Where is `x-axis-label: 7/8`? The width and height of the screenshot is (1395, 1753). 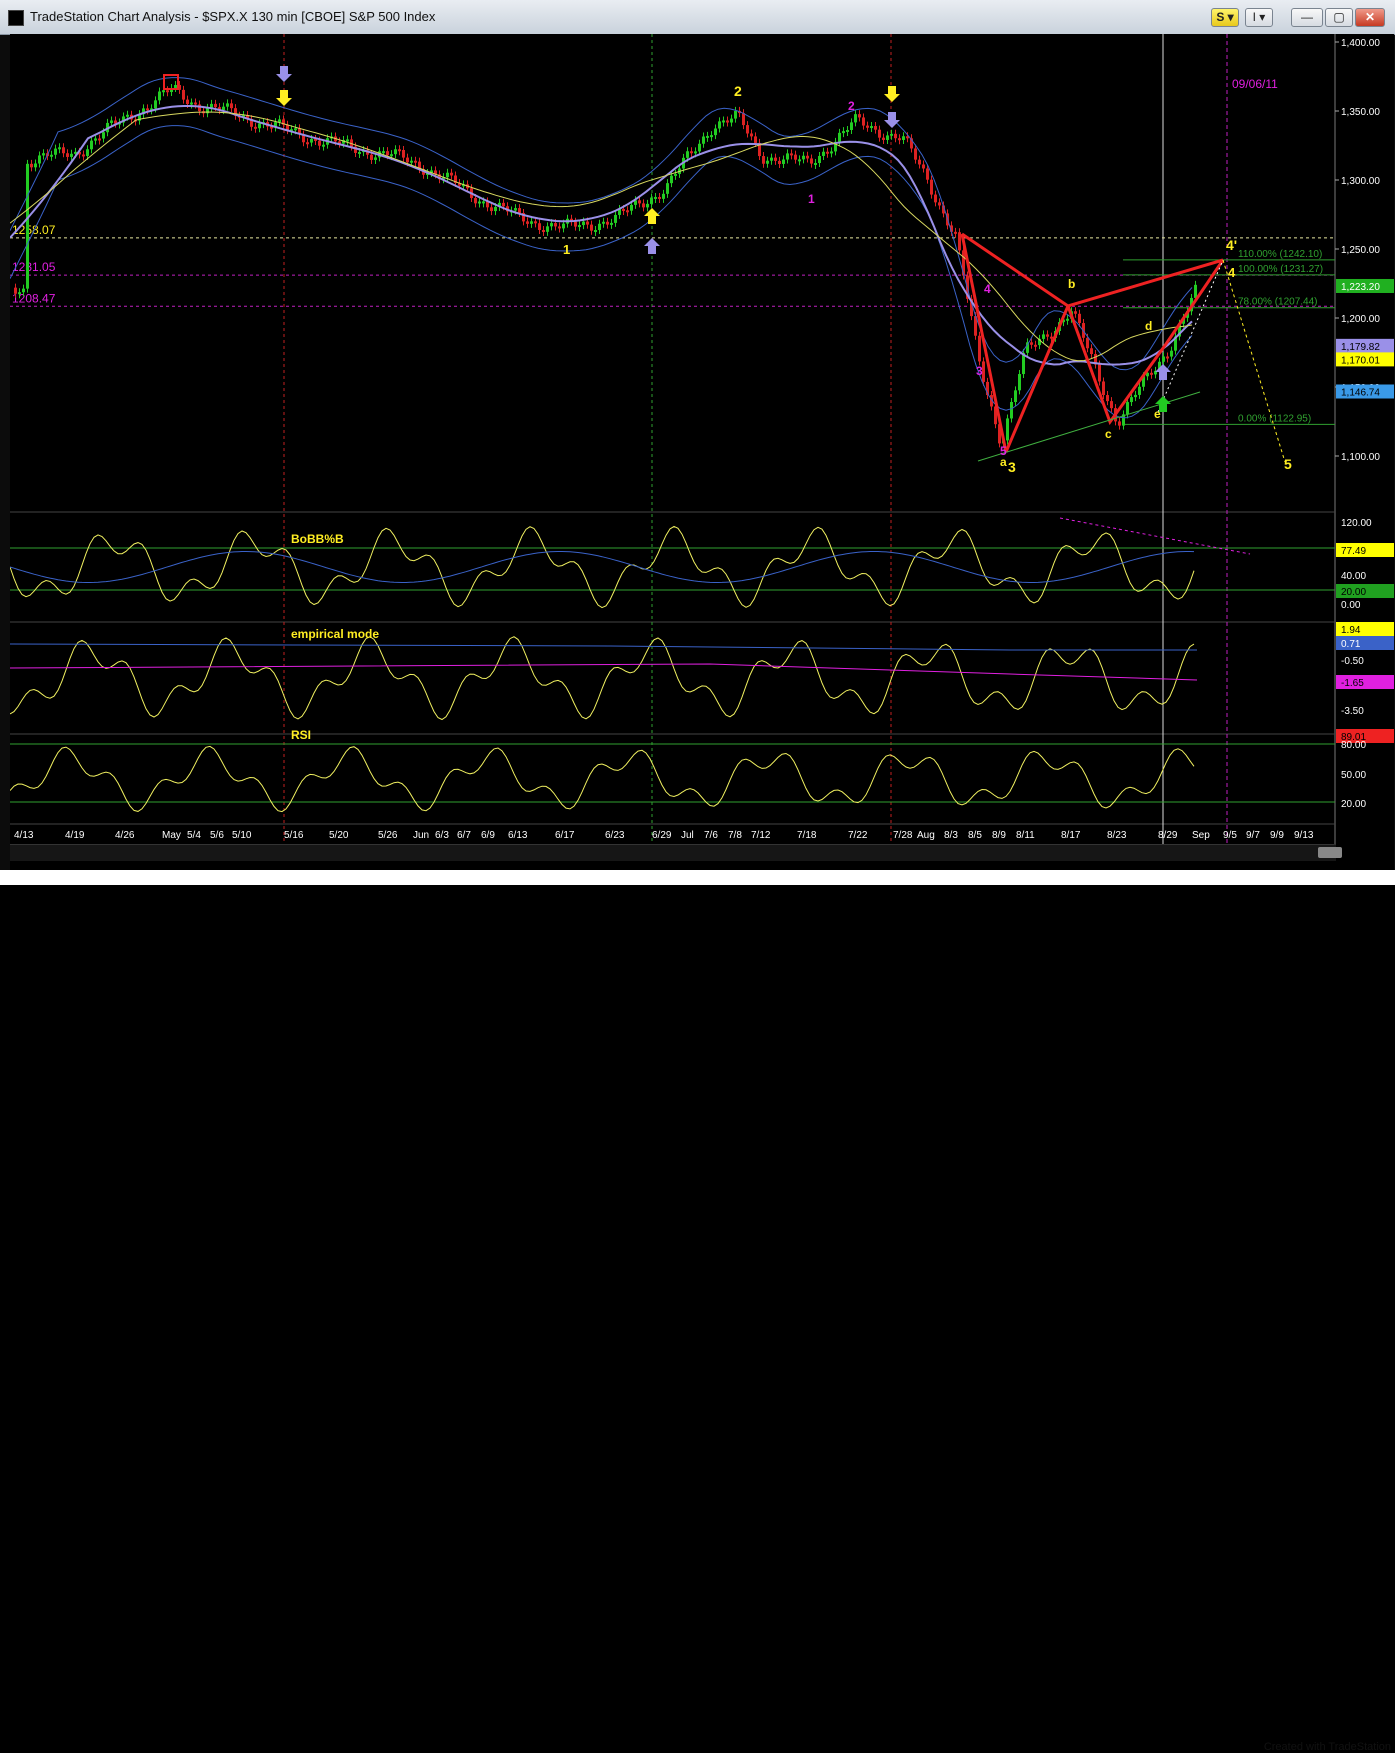 x-axis-label: 7/8 is located at coordinates (735, 835).